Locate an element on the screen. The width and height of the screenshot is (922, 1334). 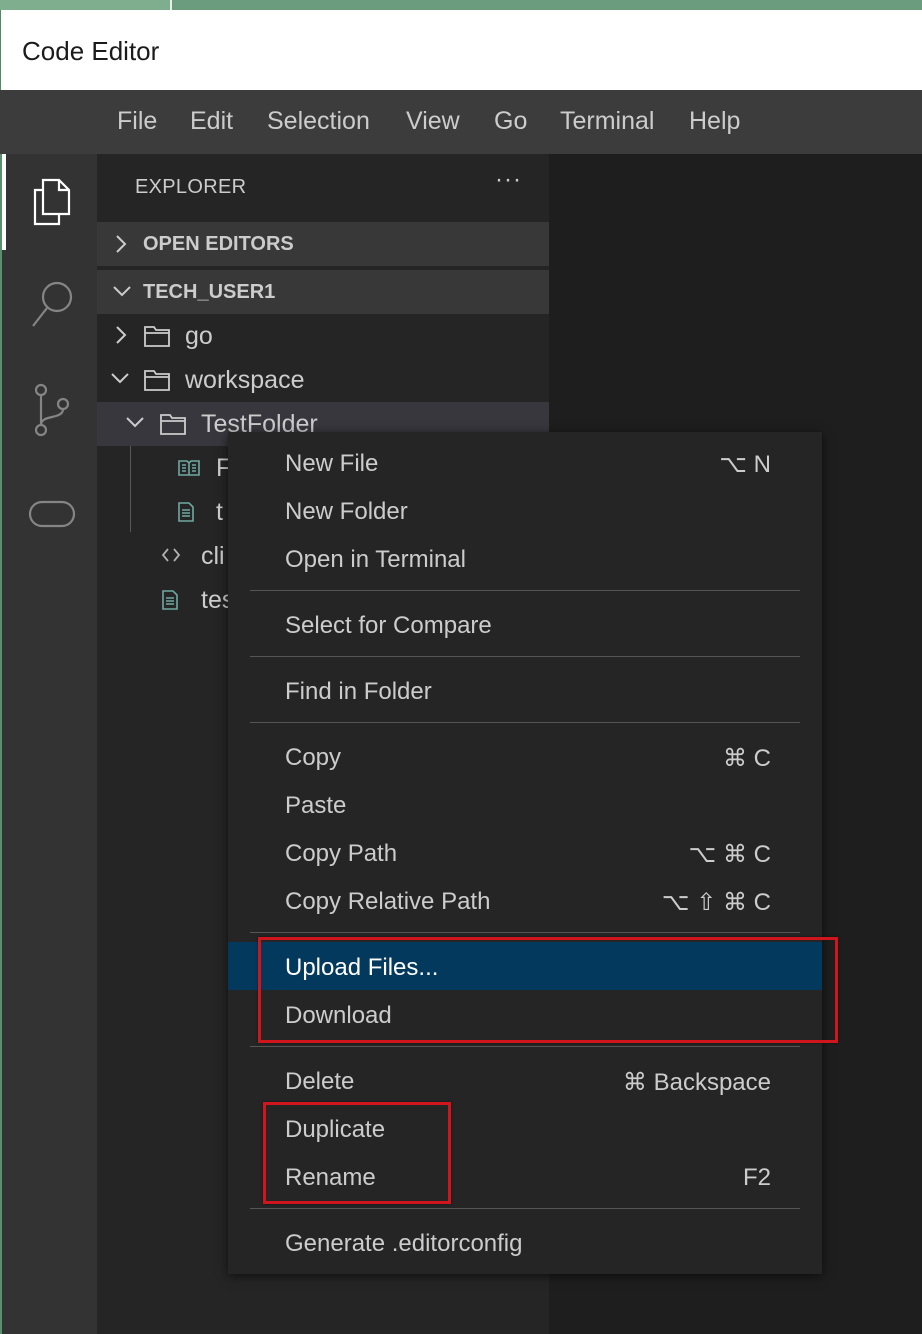
window-titlebar: Code Editor is located at coordinates (461, 50).